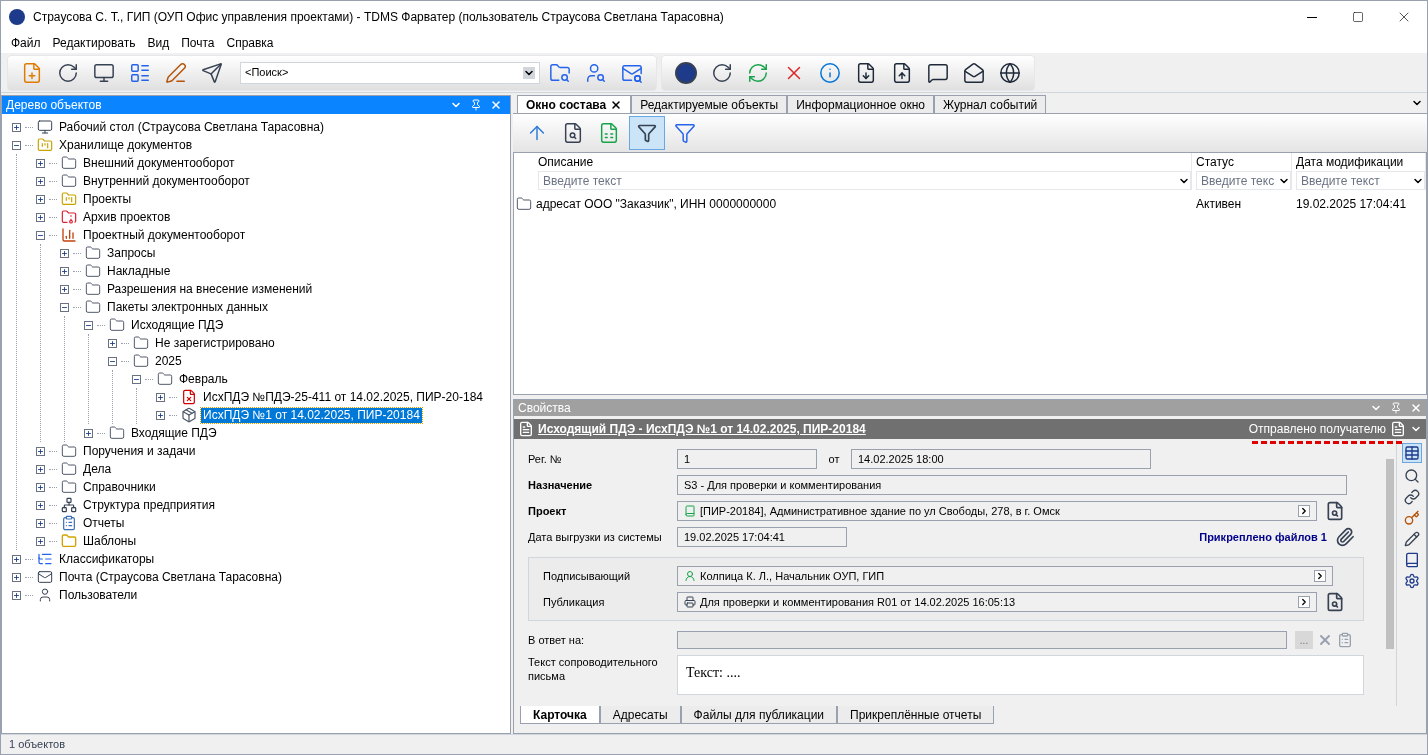  What do you see at coordinates (110, 541) in the screenshot?
I see `tree-item: Шаблоны` at bounding box center [110, 541].